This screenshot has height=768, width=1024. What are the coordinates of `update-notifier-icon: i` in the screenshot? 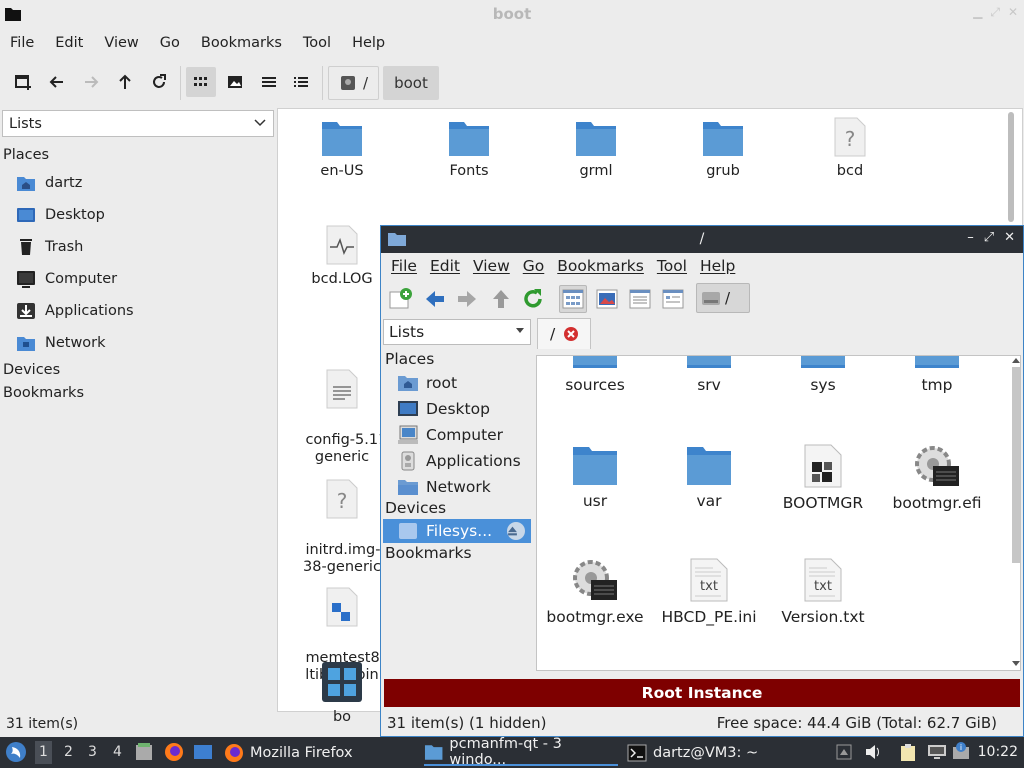 It's located at (962, 751).